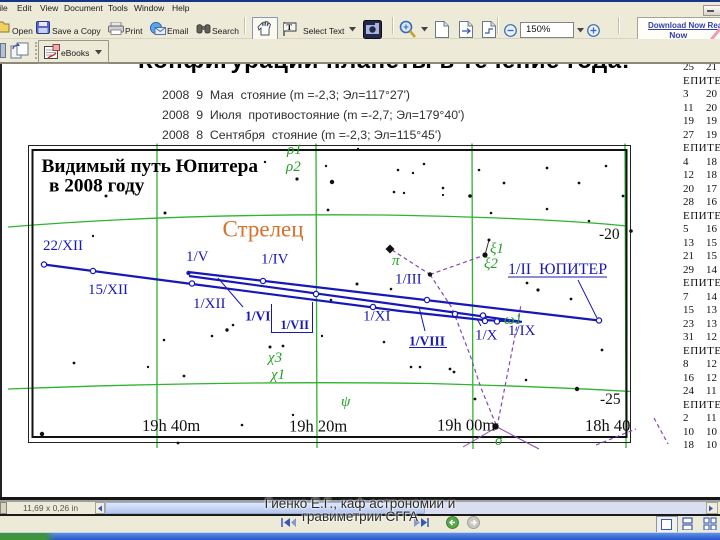 The height and width of the screenshot is (540, 720). Describe the element at coordinates (275, 260) in the screenshot. I see `svg-text: 1/IV` at that location.